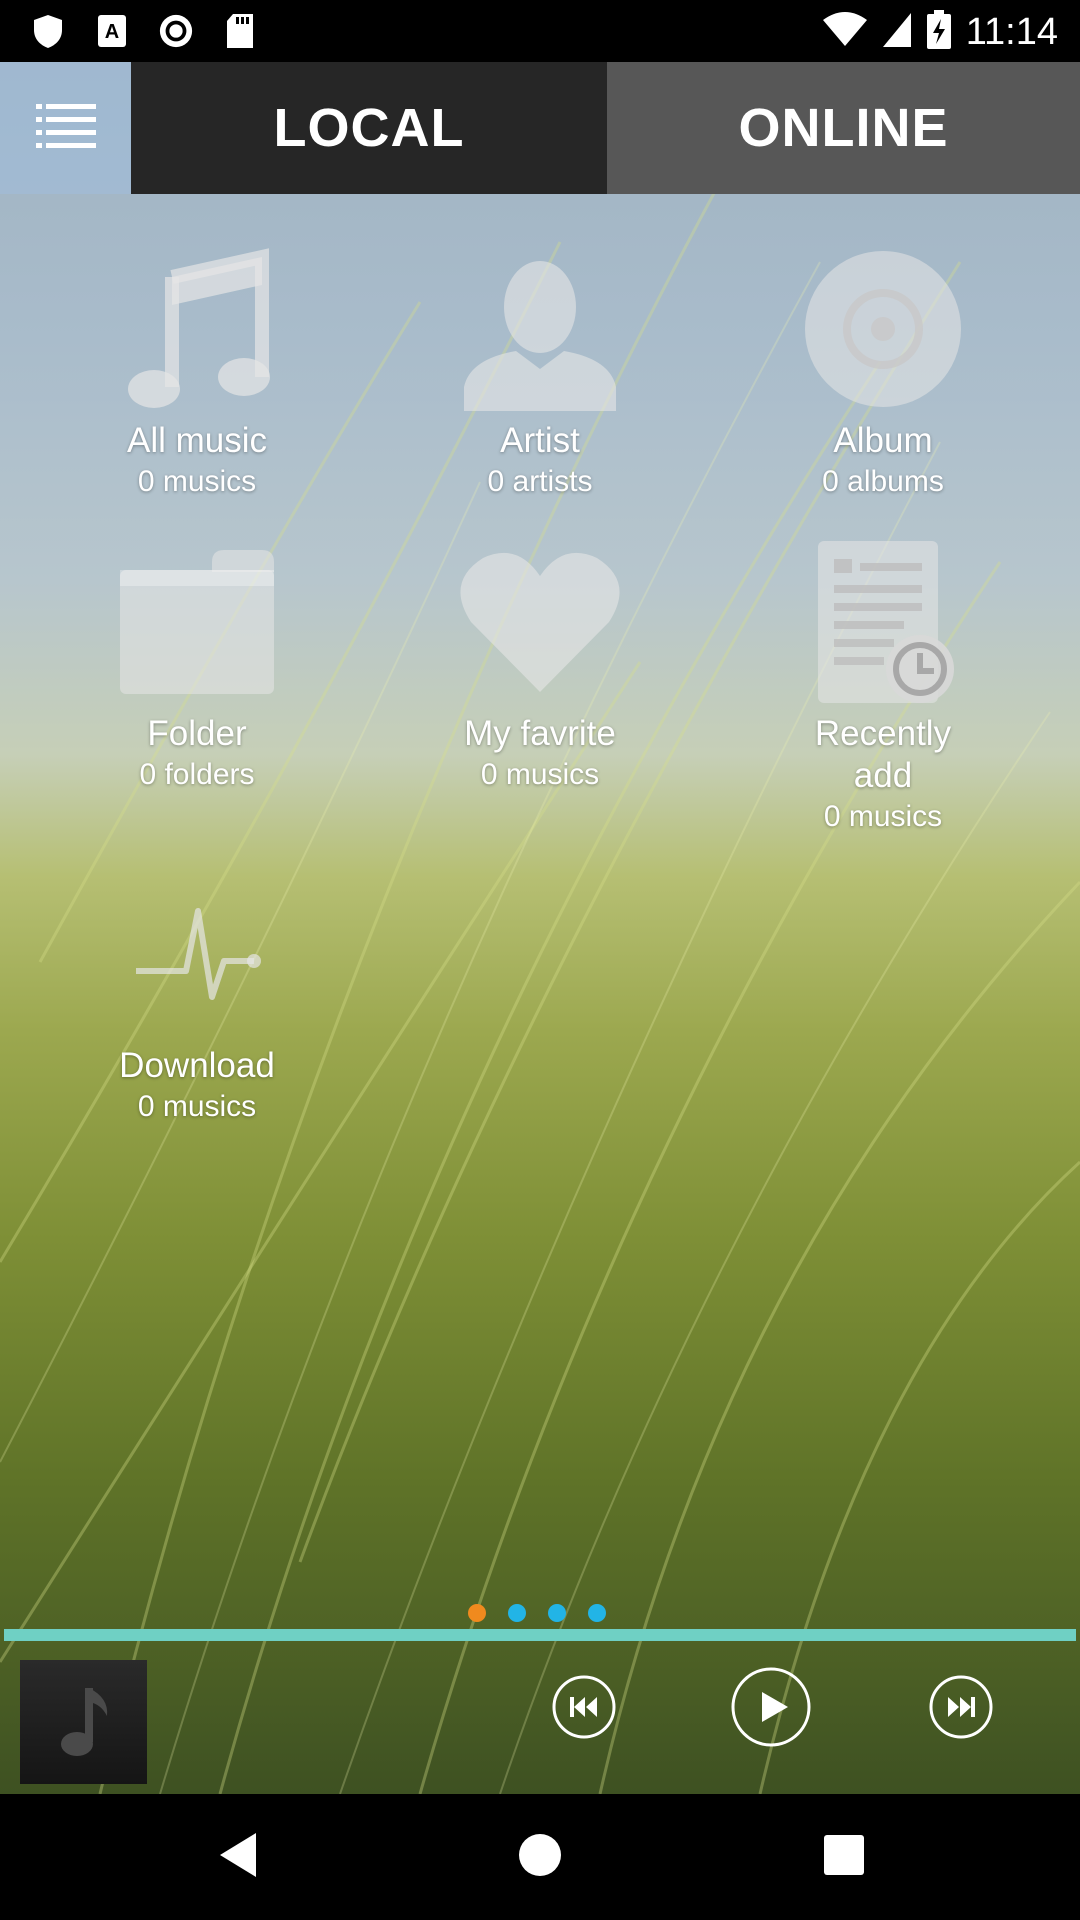 This screenshot has height=1920, width=1080. I want to click on top-tab-bar: LOCAL ONLINE, so click(540, 128).